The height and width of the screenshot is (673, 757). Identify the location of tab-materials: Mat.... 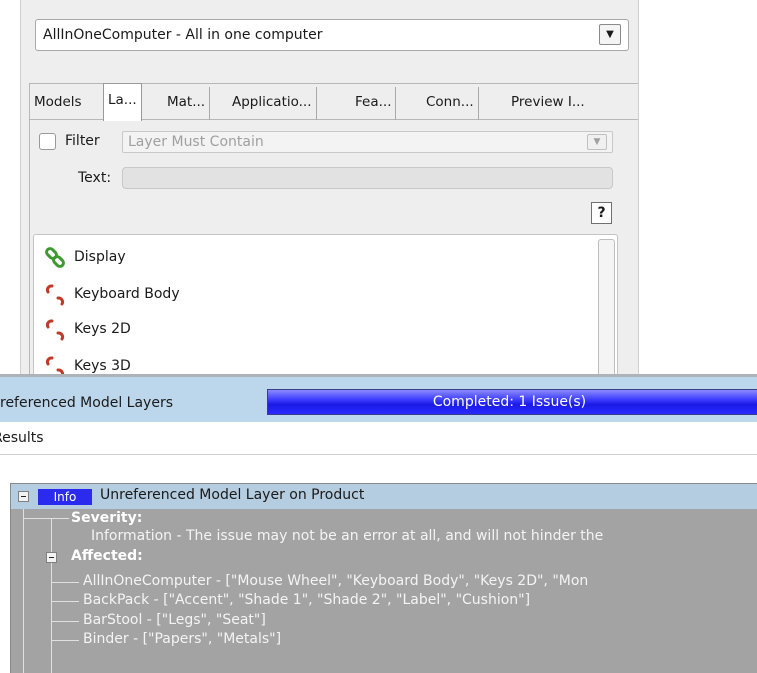
(187, 103).